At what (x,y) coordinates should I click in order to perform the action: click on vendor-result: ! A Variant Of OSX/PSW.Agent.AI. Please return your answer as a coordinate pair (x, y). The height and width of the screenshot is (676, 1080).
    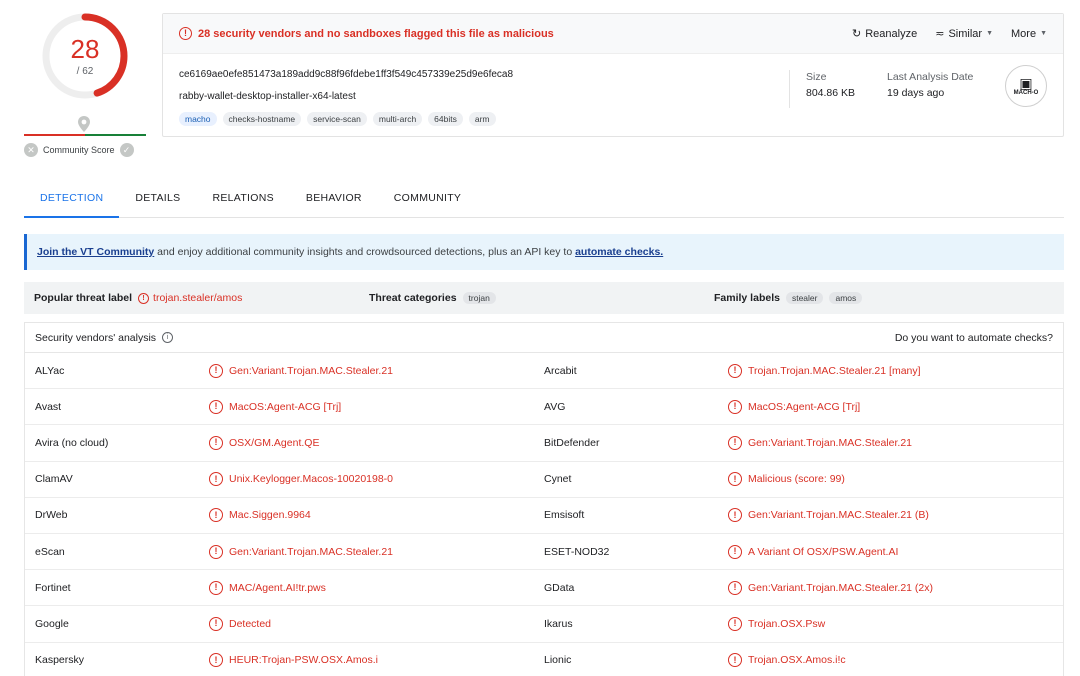
    Looking at the image, I should click on (813, 551).